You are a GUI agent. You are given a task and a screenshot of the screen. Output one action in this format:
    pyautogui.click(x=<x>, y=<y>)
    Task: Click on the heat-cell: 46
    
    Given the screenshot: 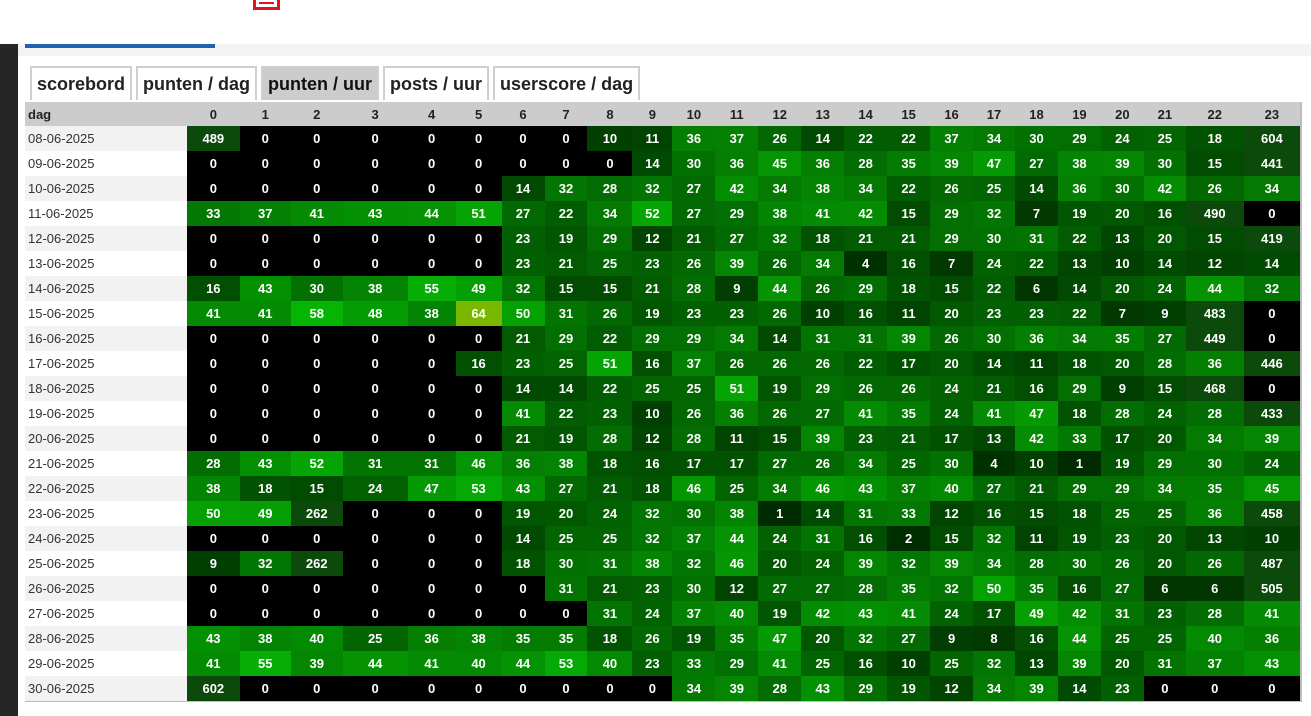 What is the action you would take?
    pyautogui.click(x=478, y=463)
    